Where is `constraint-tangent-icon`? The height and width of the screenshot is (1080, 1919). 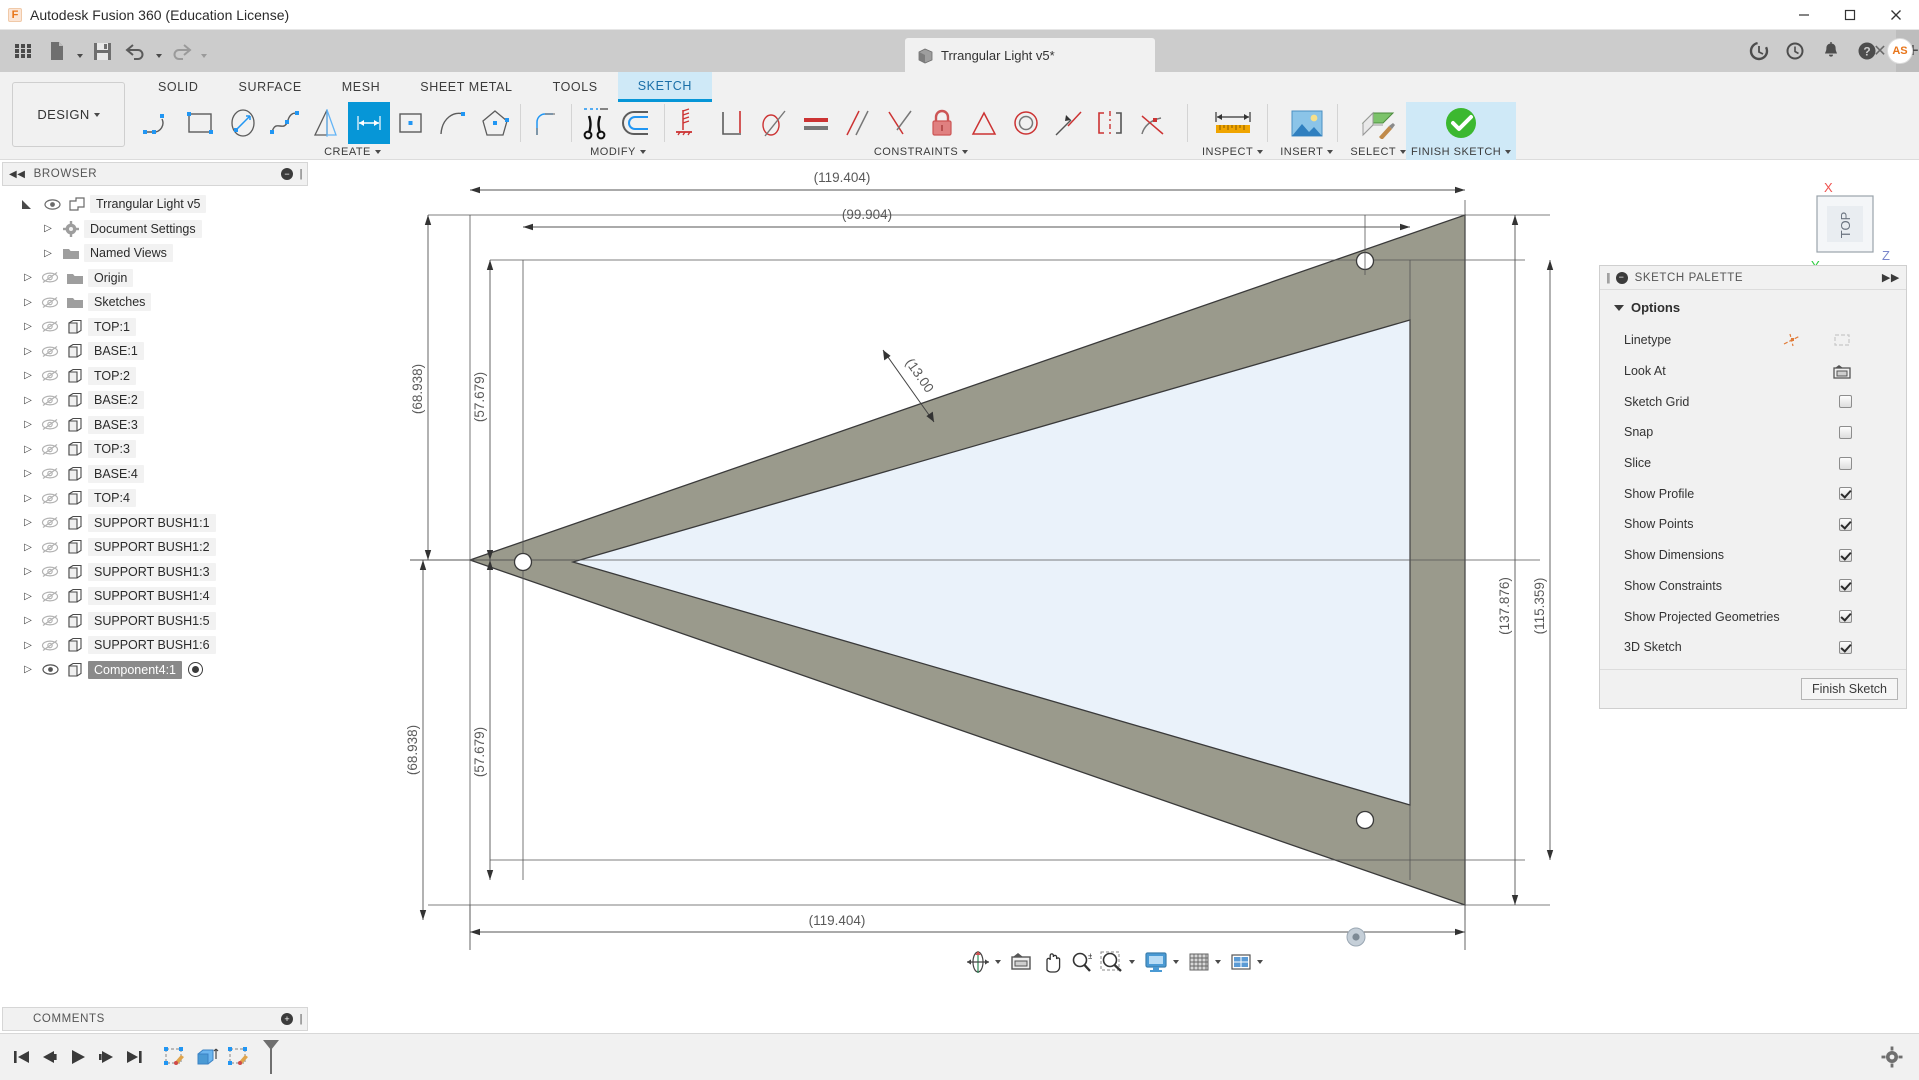 constraint-tangent-icon is located at coordinates (774, 123).